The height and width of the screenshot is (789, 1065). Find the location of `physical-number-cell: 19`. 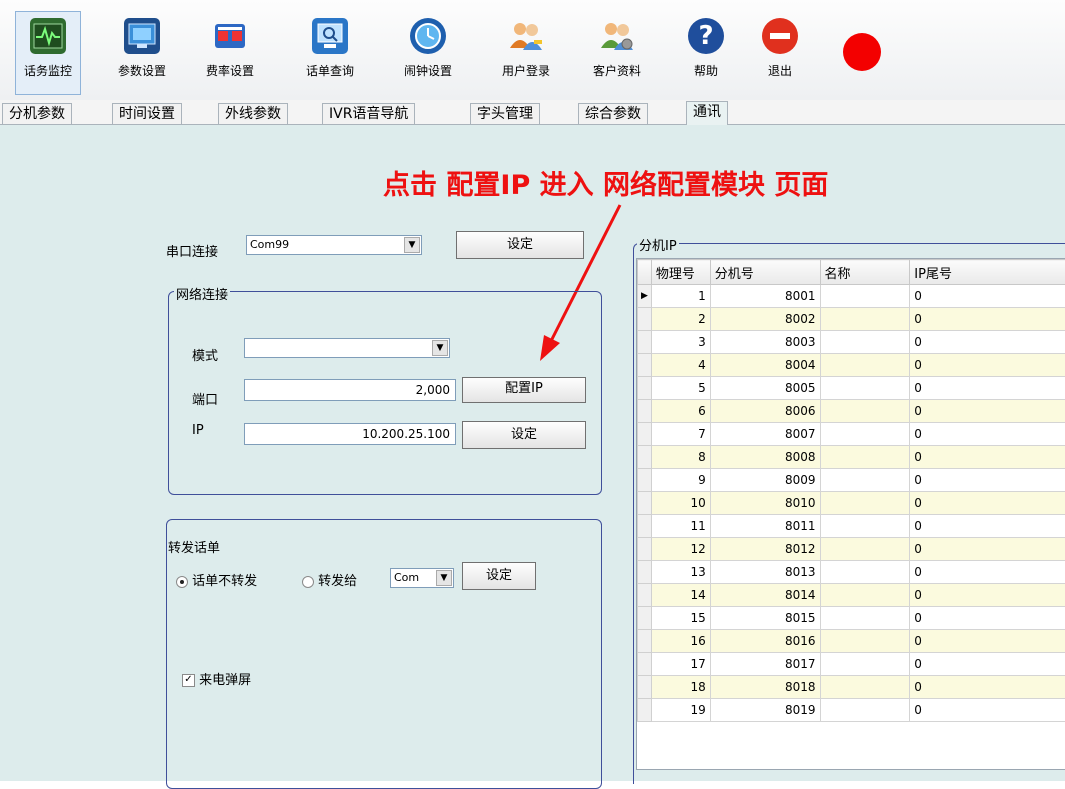

physical-number-cell: 19 is located at coordinates (680, 710).